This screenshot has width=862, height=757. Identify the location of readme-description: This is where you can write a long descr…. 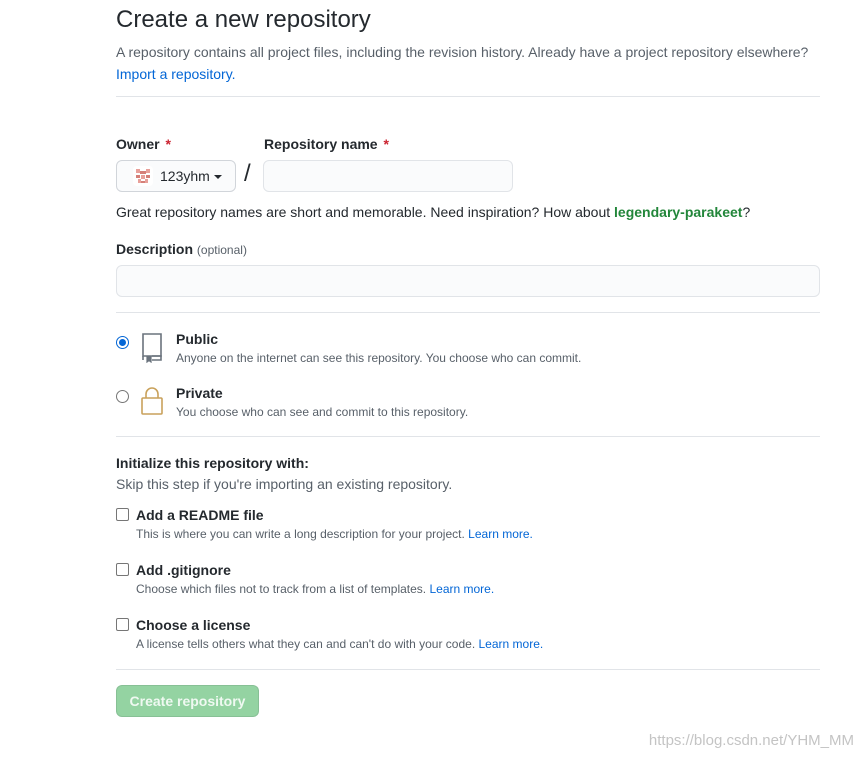
(334, 534).